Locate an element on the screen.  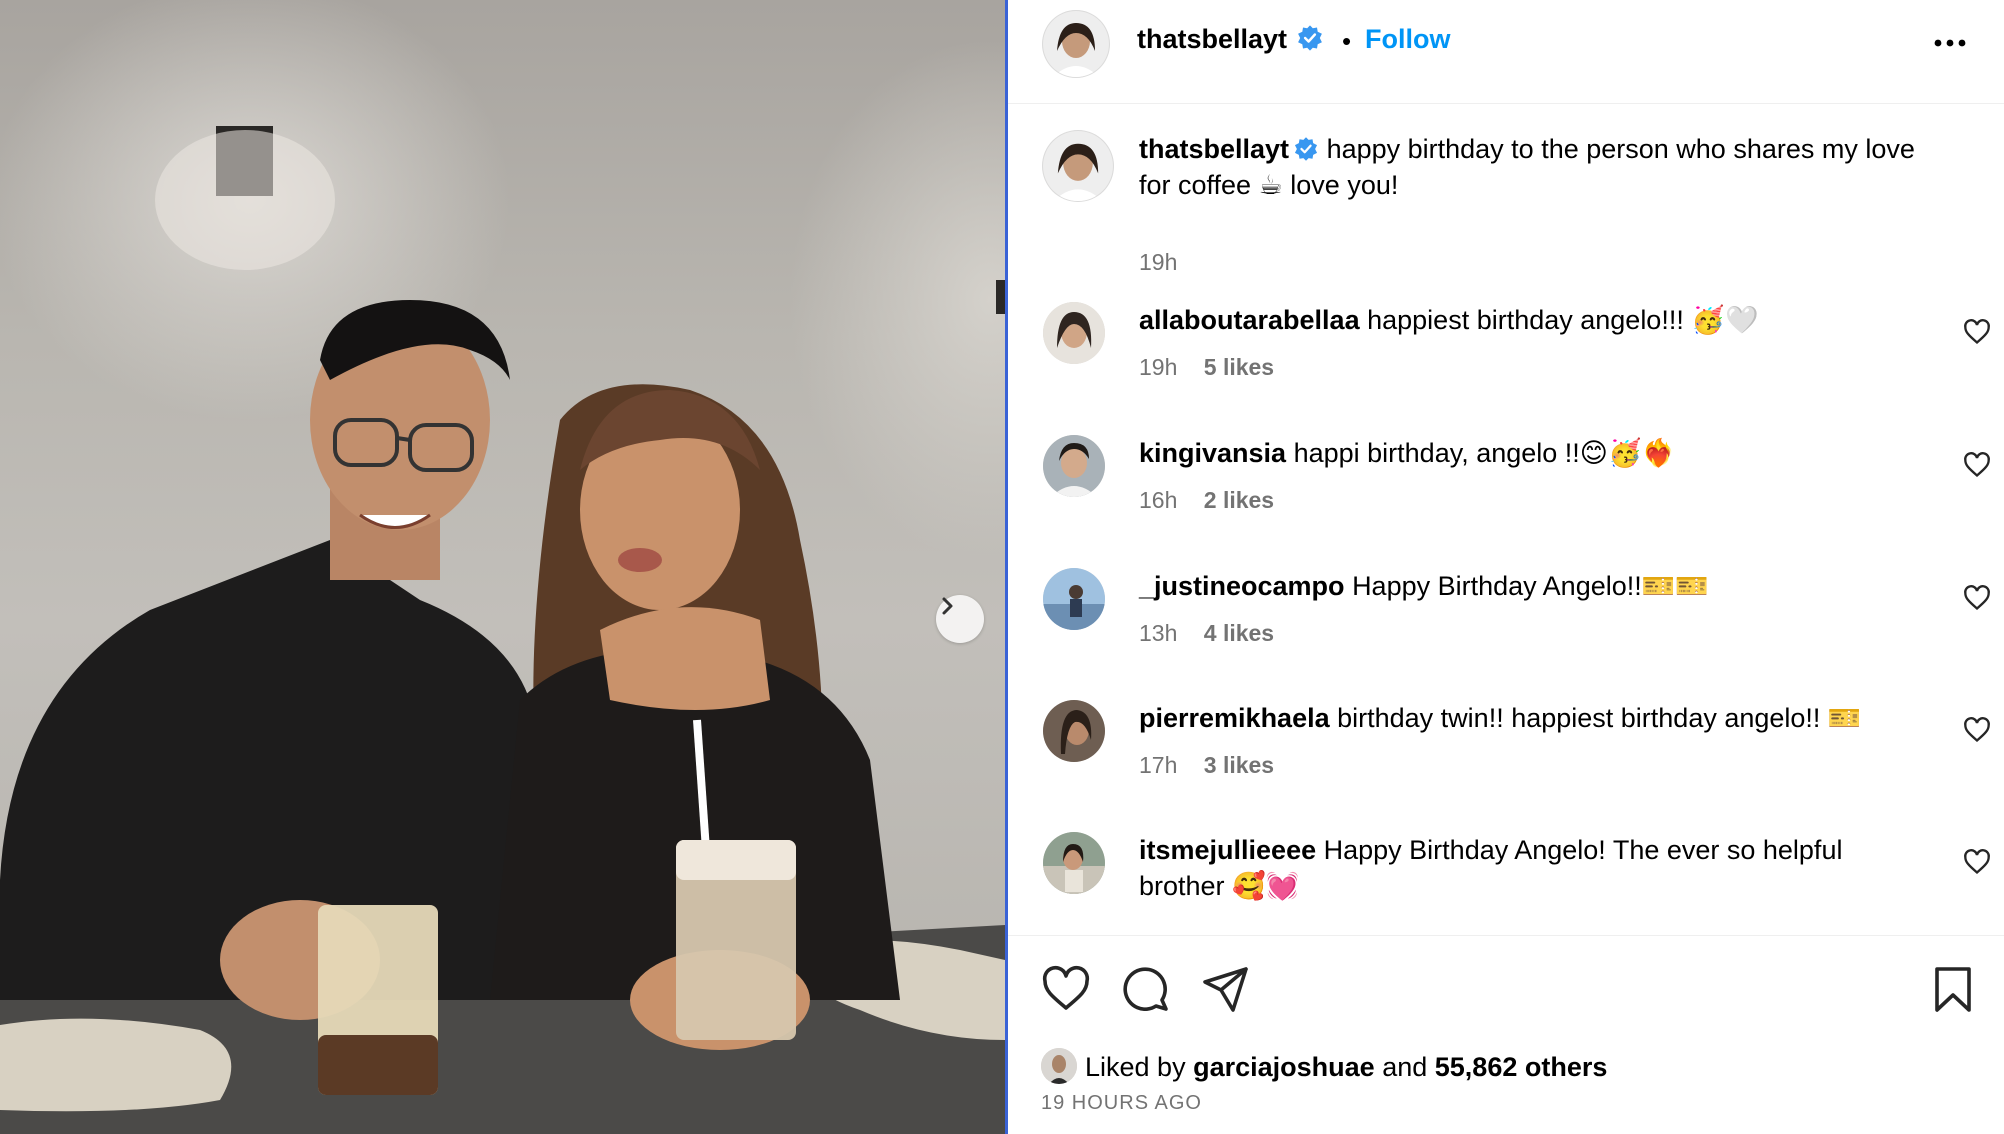
author-avatar is located at coordinates (1076, 44).